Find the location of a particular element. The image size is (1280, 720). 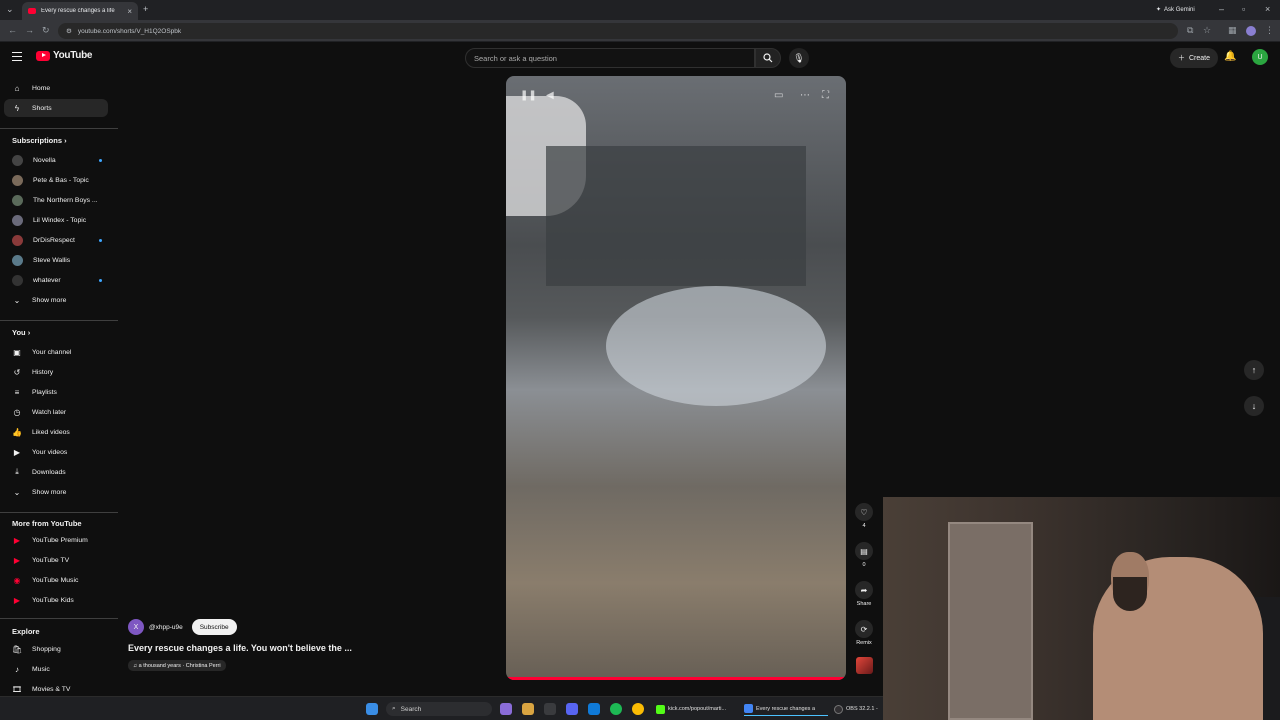

more-options-icon: ⋯ is located at coordinates (805, 95).